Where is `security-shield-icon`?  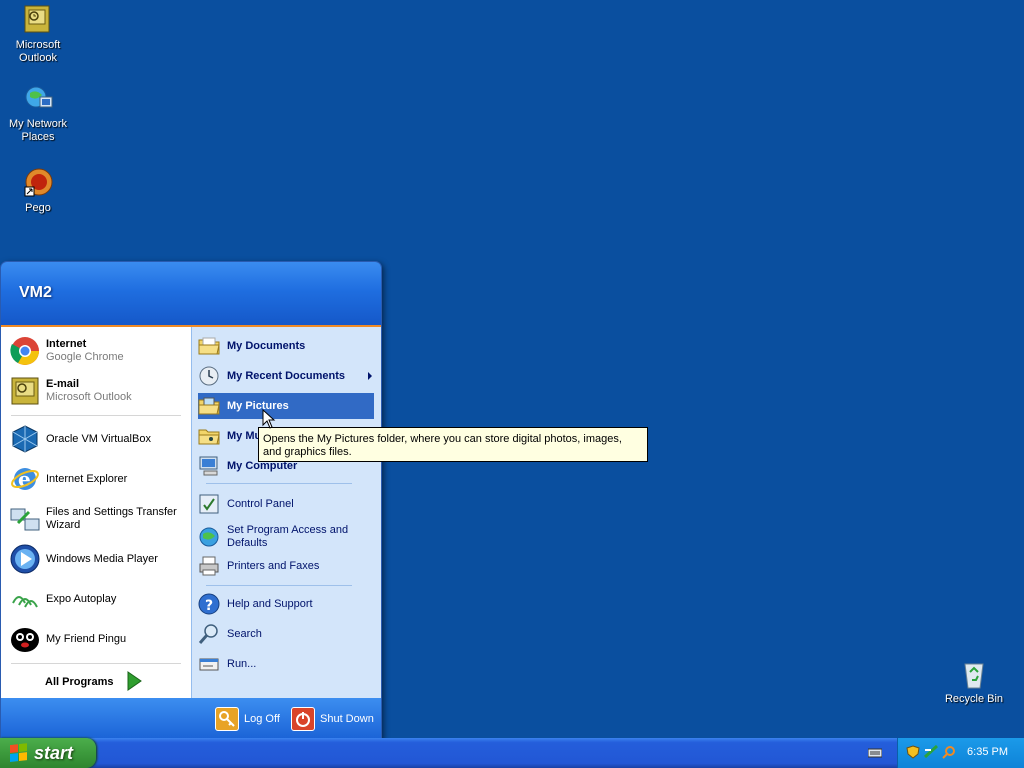 security-shield-icon is located at coordinates (913, 752).